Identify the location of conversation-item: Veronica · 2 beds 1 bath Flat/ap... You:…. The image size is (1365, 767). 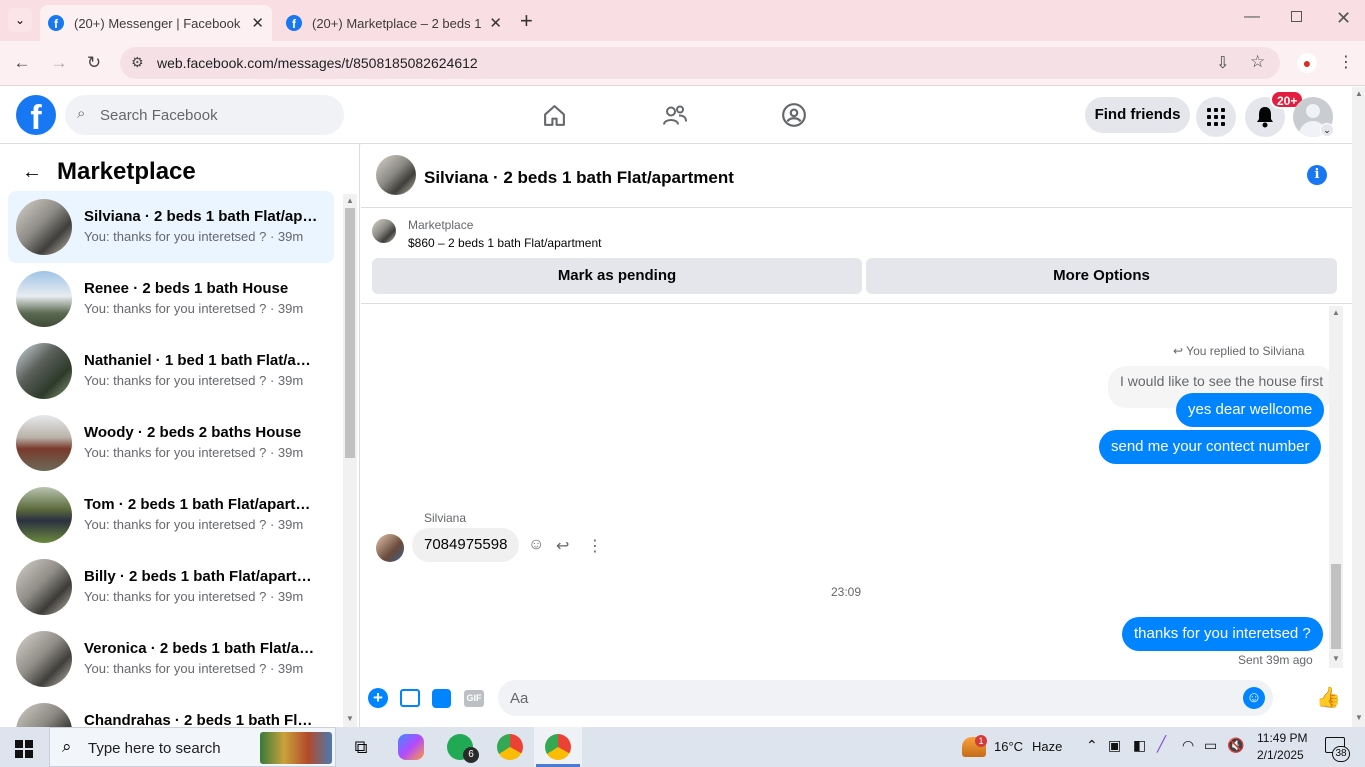
(171, 659).